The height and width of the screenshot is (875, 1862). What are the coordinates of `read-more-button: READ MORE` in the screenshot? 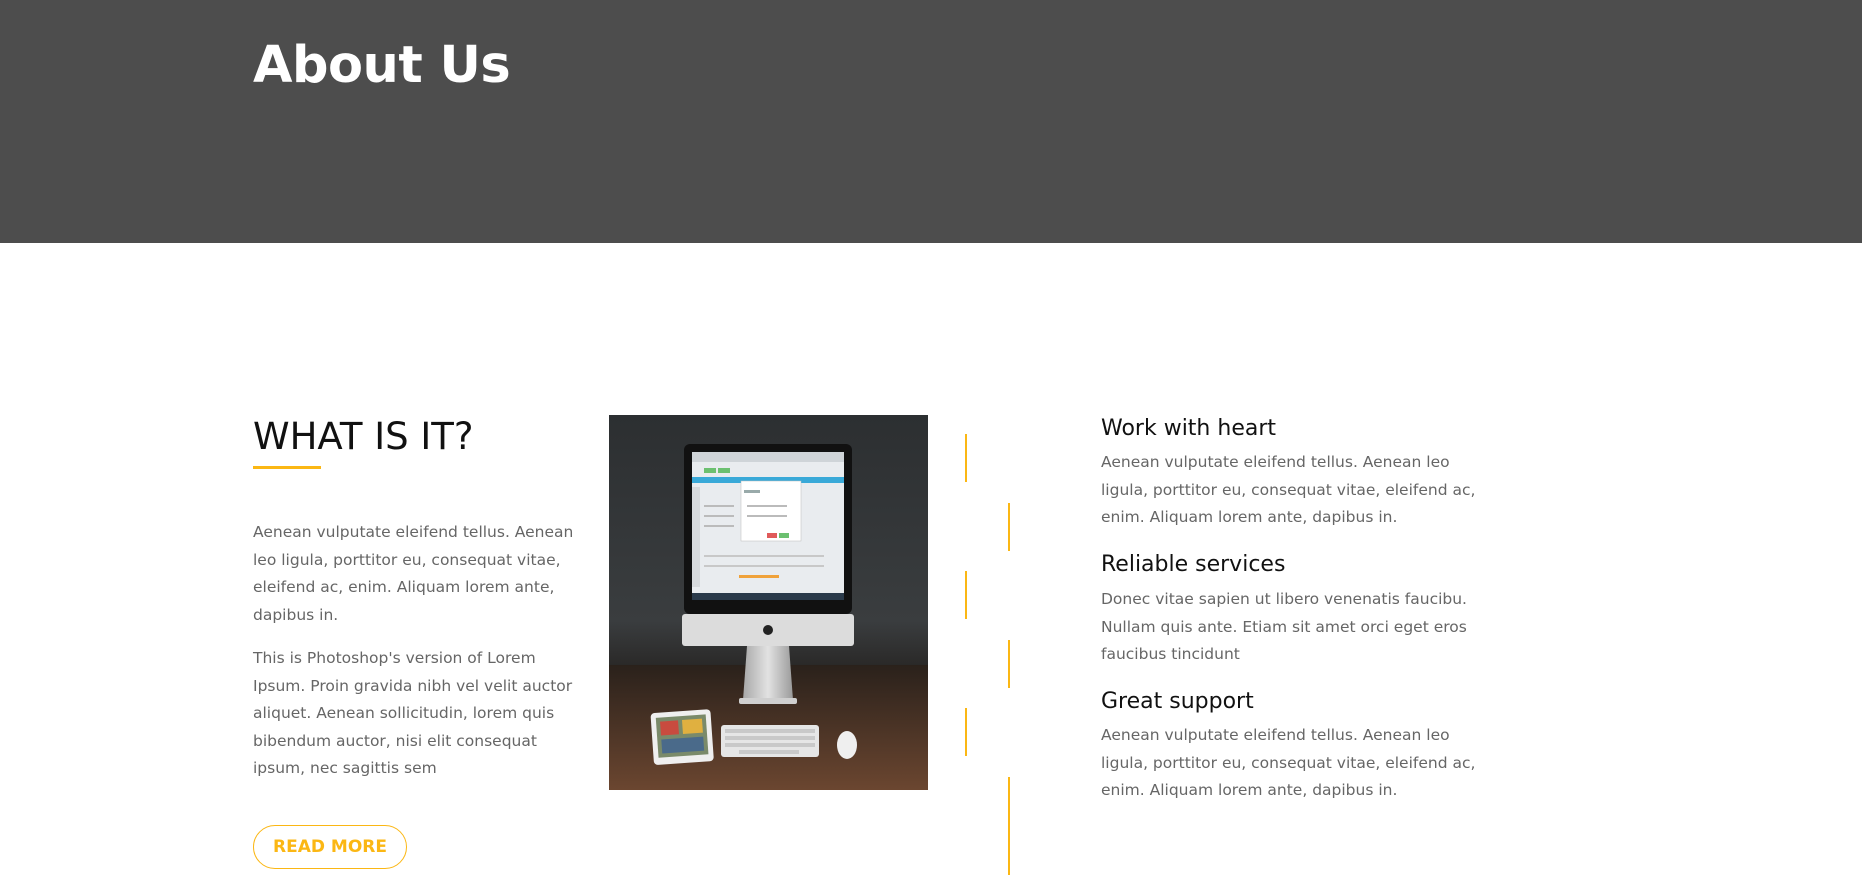 It's located at (330, 847).